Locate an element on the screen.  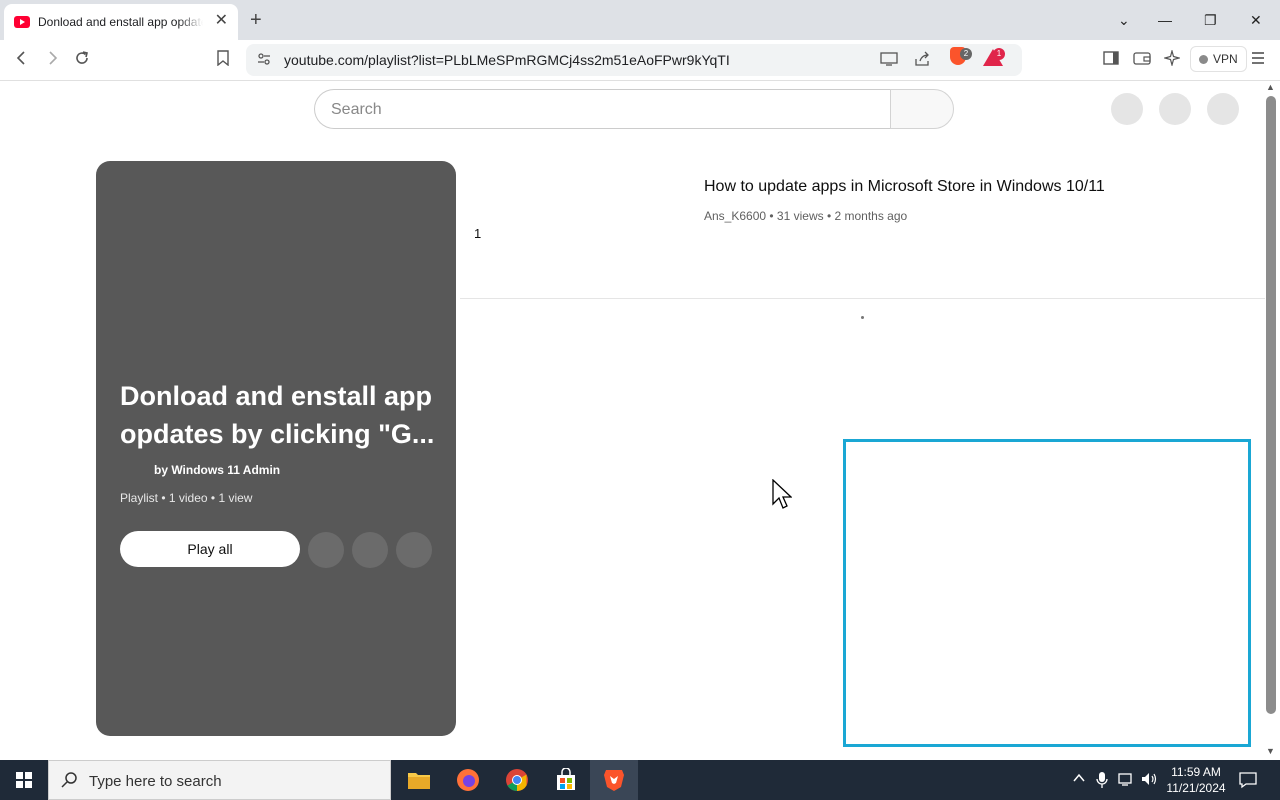
network-icon is located at coordinates (1127, 781).